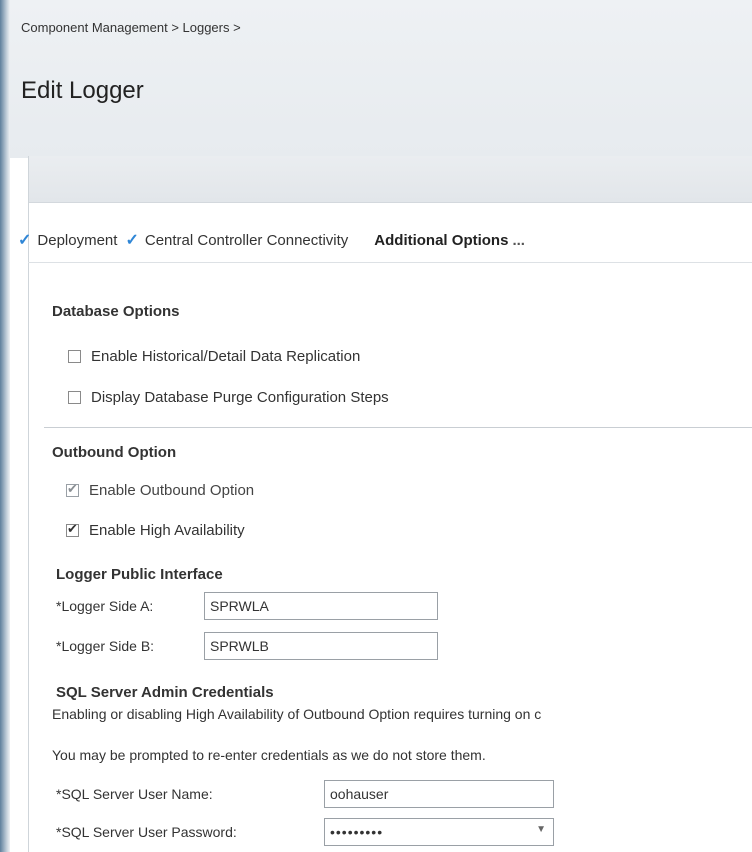  I want to click on enable-outbound-option-checkbox: Enable Outbound Option, so click(160, 490).